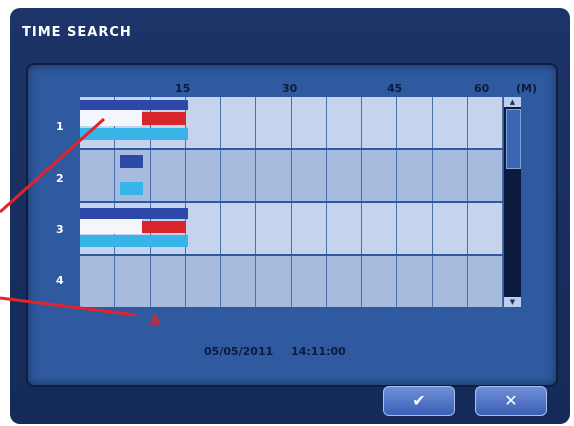 This screenshot has height=426, width=574. What do you see at coordinates (282, 351) in the screenshot?
I see `selected-datetime: 05/05/2011 14:11:00` at bounding box center [282, 351].